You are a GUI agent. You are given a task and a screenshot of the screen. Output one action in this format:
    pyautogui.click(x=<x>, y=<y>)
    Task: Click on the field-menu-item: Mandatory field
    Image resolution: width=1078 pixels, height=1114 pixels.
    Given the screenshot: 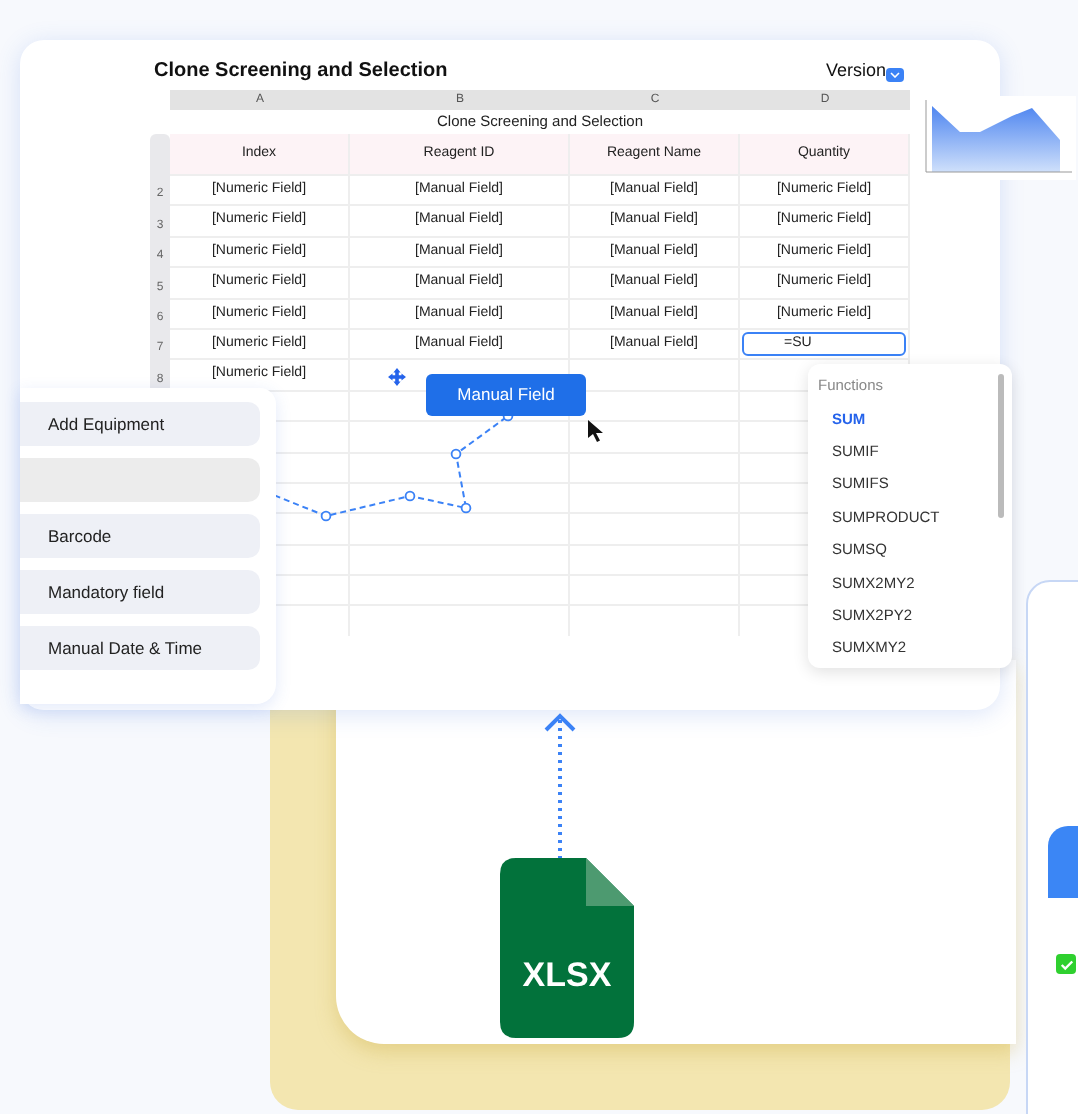 What is the action you would take?
    pyautogui.click(x=140, y=592)
    